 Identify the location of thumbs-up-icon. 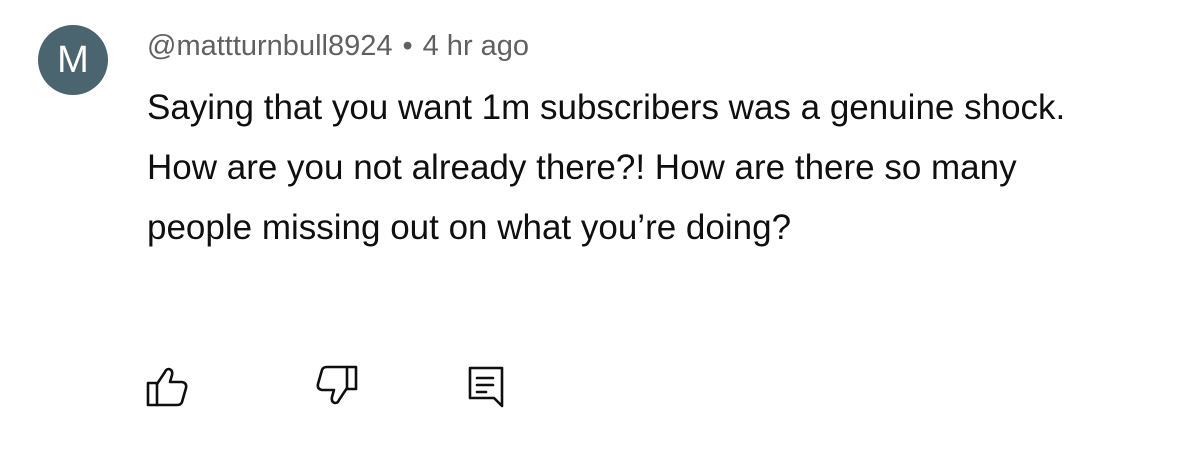
(167, 387).